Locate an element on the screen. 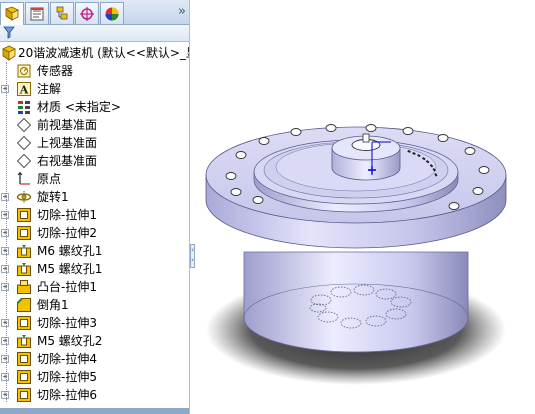 The width and height of the screenshot is (535, 414). tree-item: 右视基准面 is located at coordinates (94, 161).